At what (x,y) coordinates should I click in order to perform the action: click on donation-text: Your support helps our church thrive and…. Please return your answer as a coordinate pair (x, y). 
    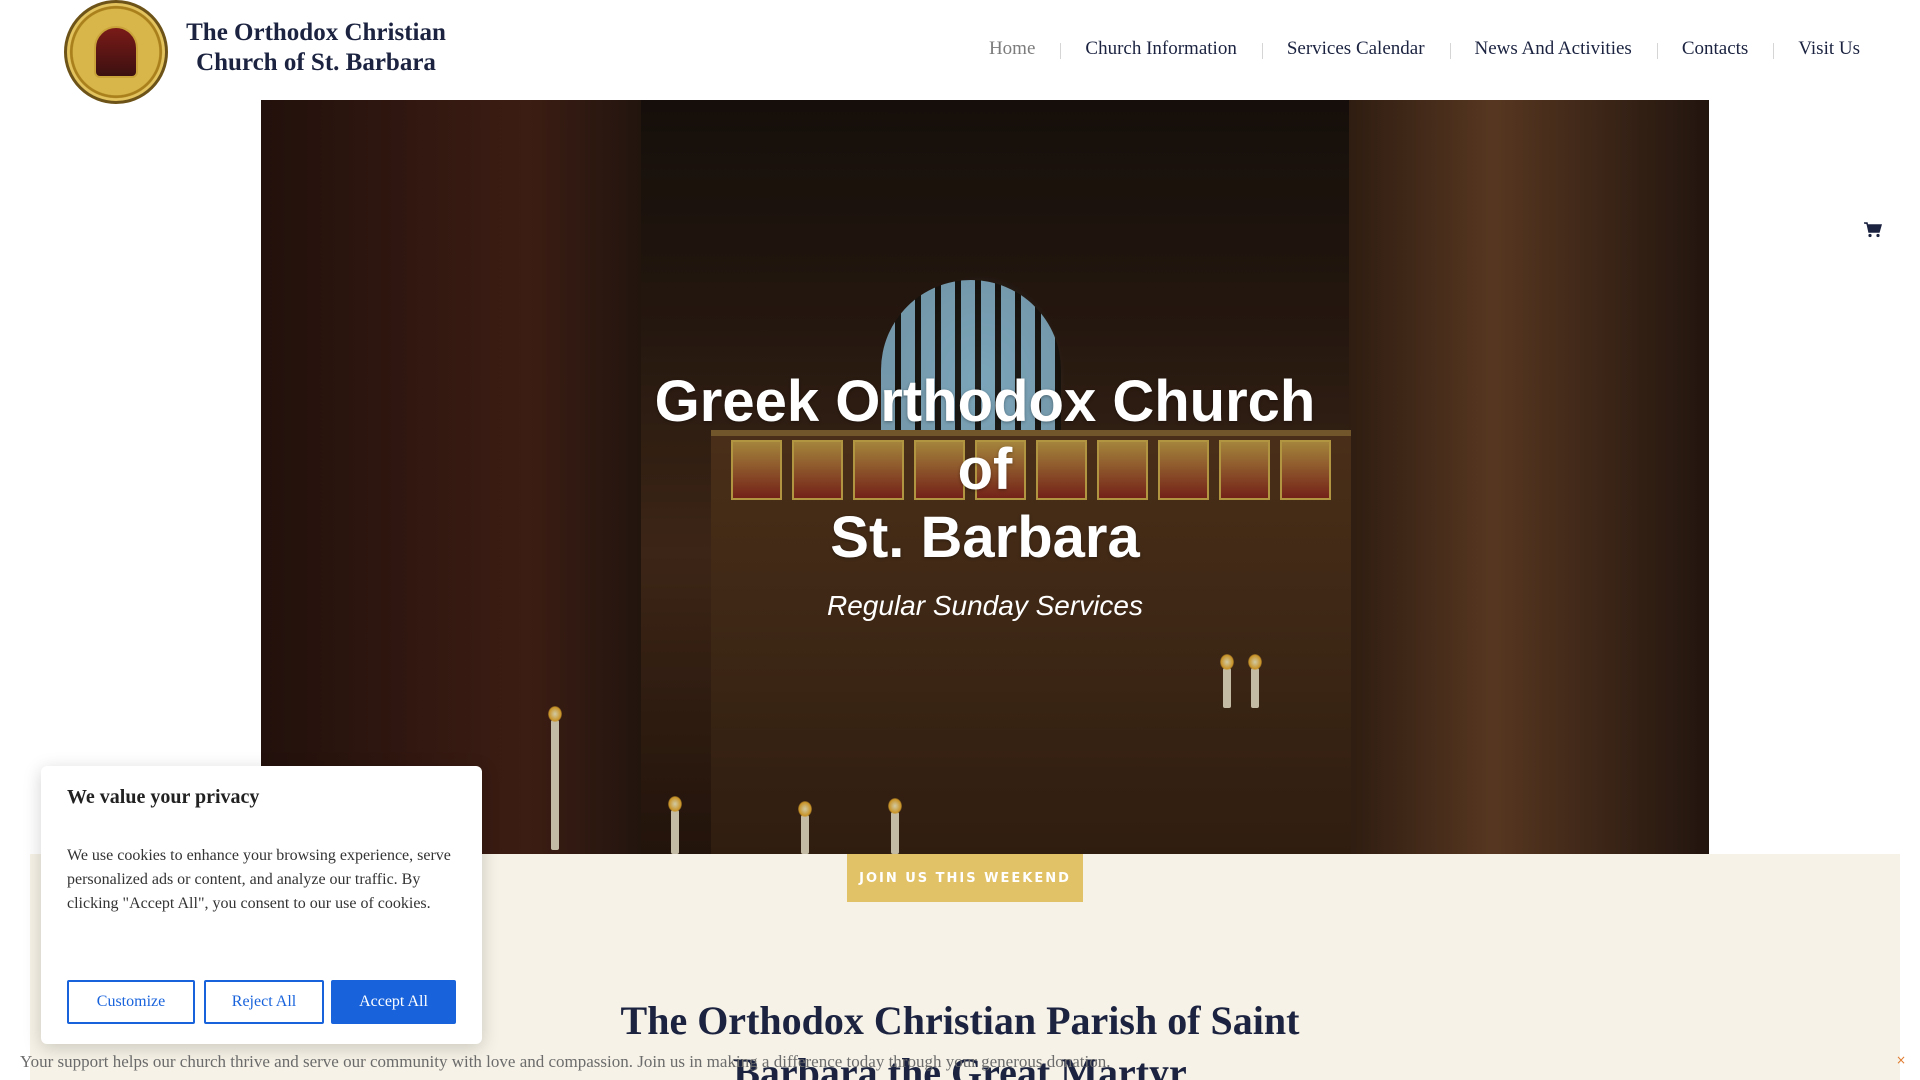
    Looking at the image, I should click on (565, 1061).